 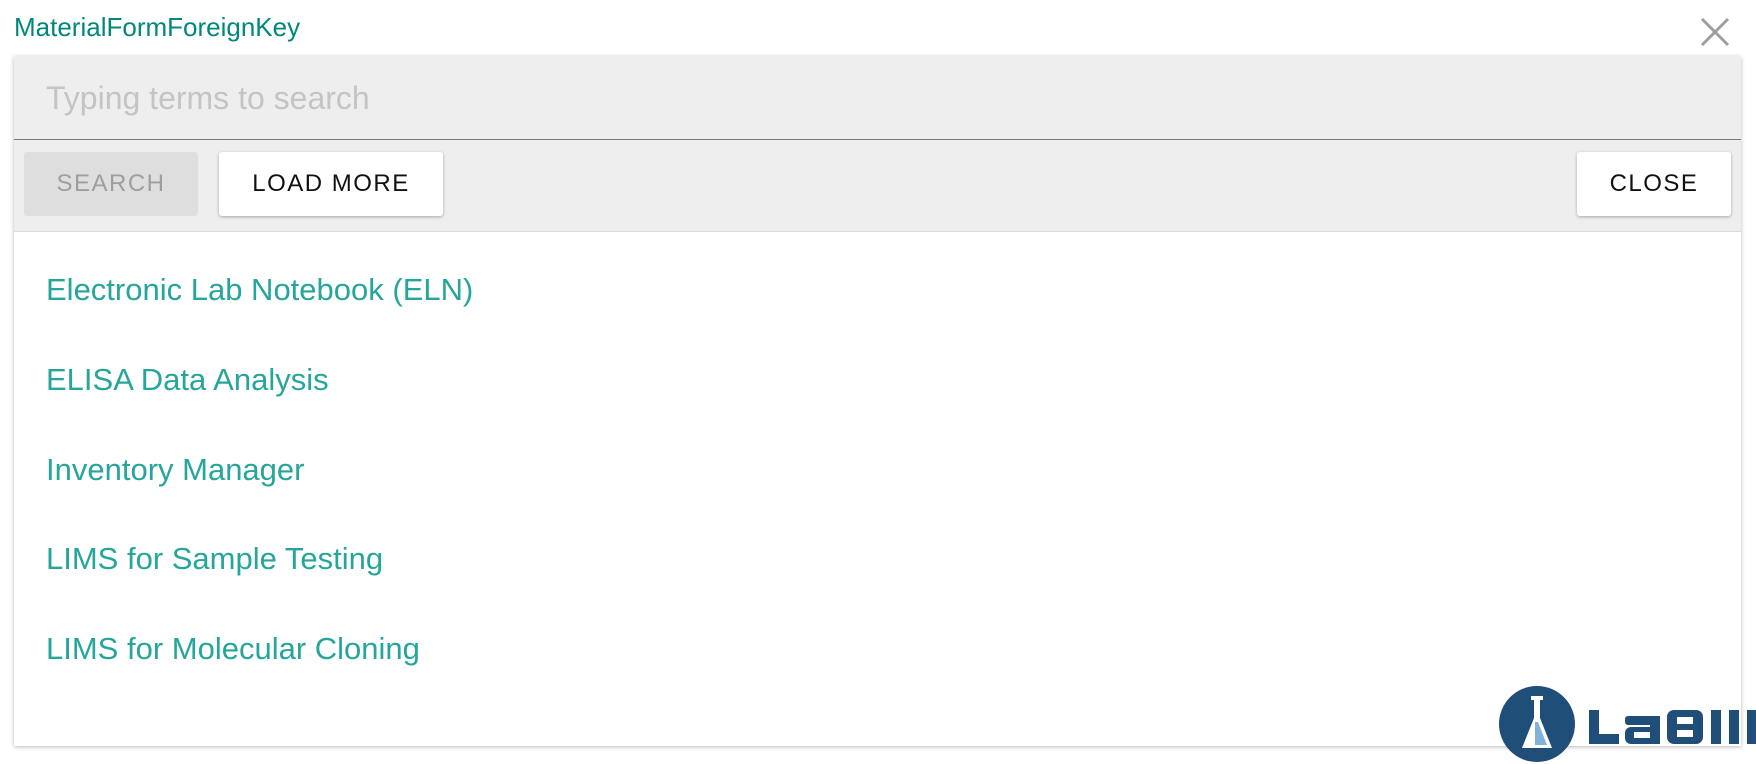 What do you see at coordinates (175, 472) in the screenshot?
I see `list-item: Inventory Manager` at bounding box center [175, 472].